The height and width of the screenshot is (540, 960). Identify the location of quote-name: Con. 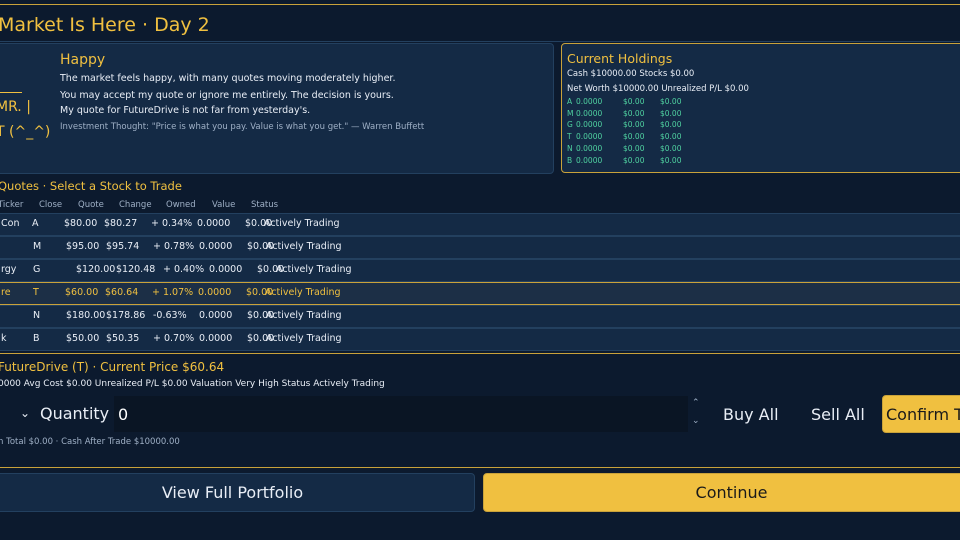
(10, 223).